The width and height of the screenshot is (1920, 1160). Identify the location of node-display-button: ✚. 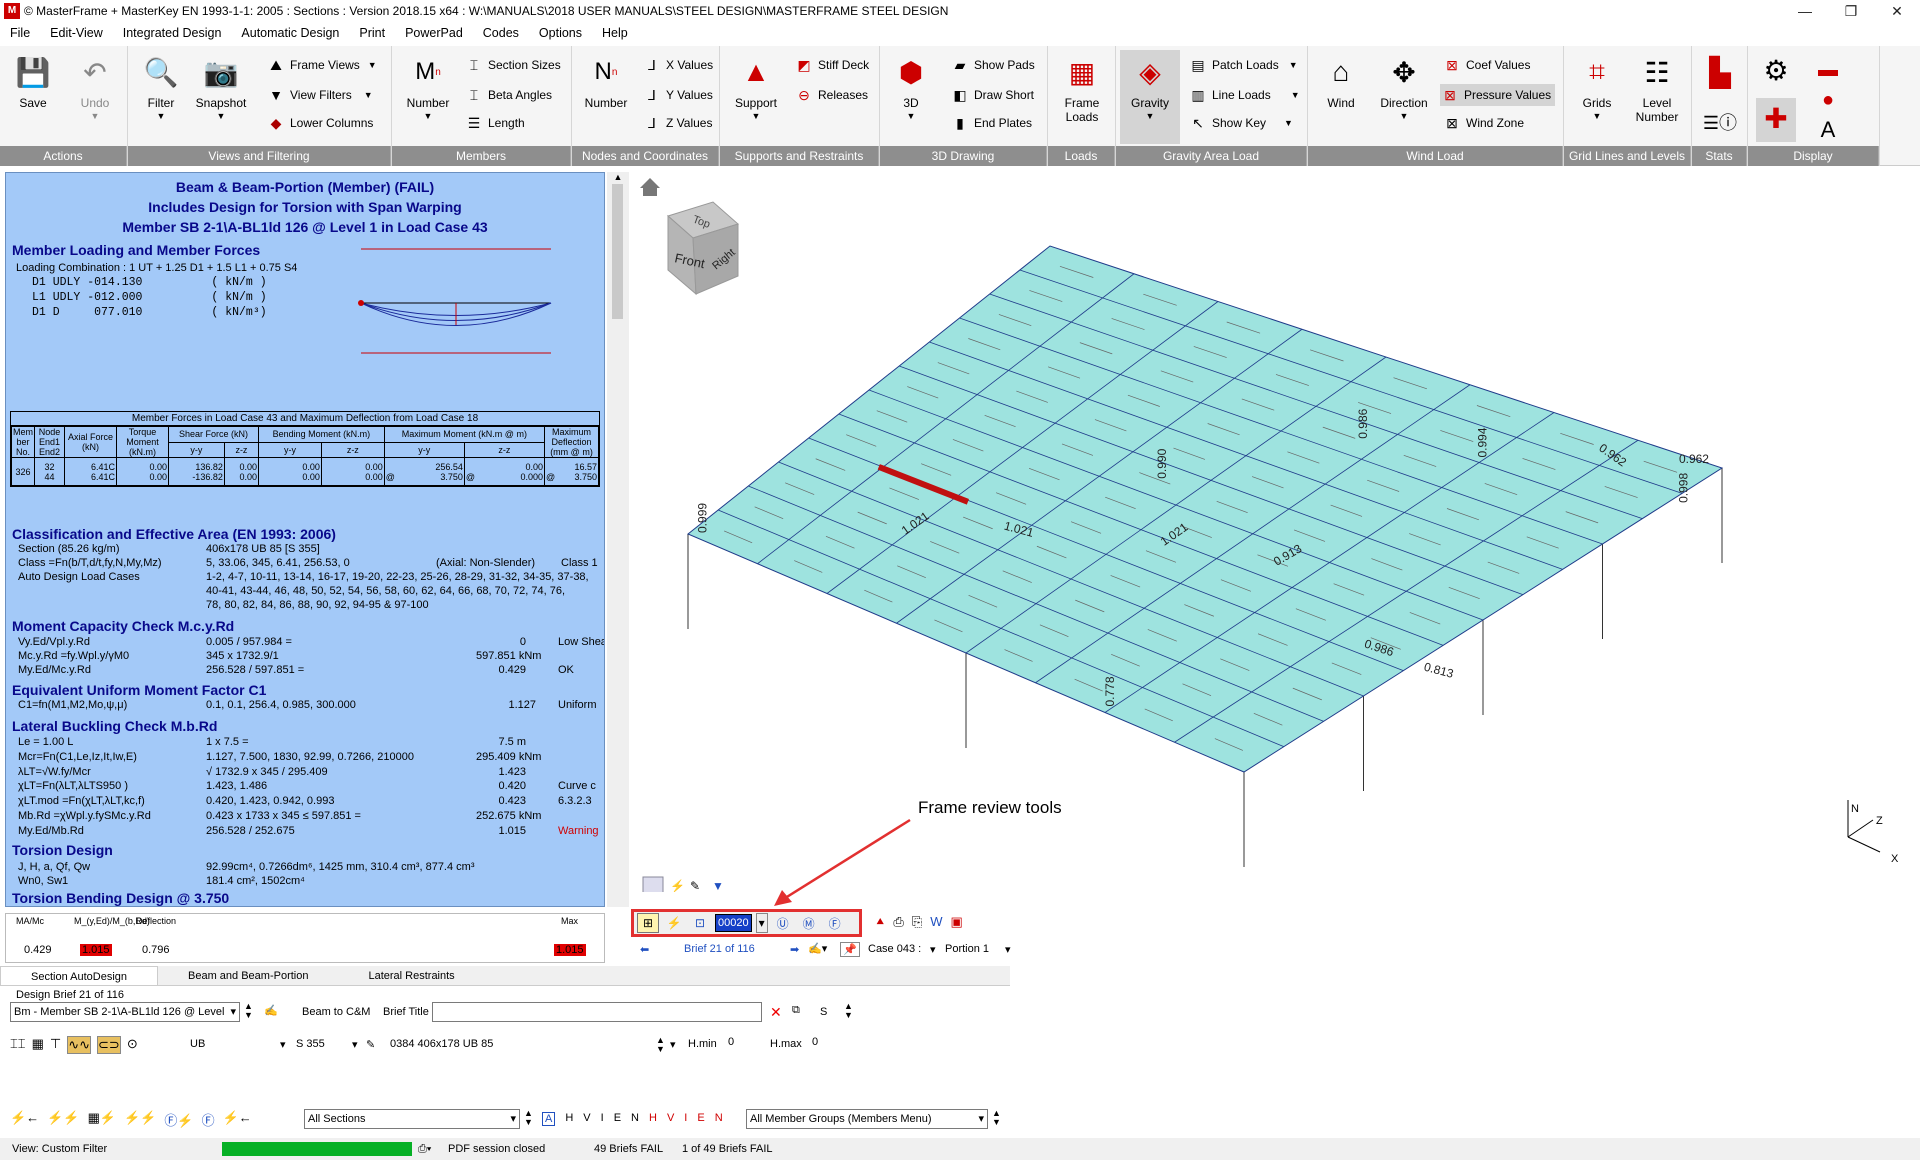
(1776, 120).